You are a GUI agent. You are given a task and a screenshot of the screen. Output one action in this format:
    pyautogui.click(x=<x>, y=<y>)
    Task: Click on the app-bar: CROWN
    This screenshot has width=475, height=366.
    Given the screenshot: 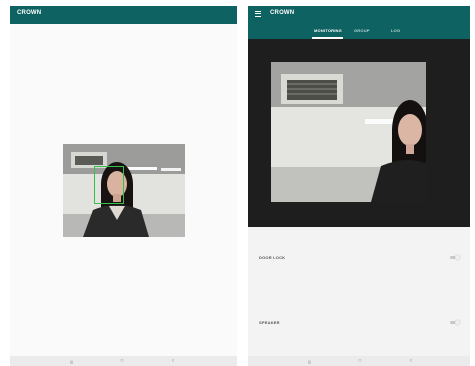 What is the action you would take?
    pyautogui.click(x=123, y=15)
    